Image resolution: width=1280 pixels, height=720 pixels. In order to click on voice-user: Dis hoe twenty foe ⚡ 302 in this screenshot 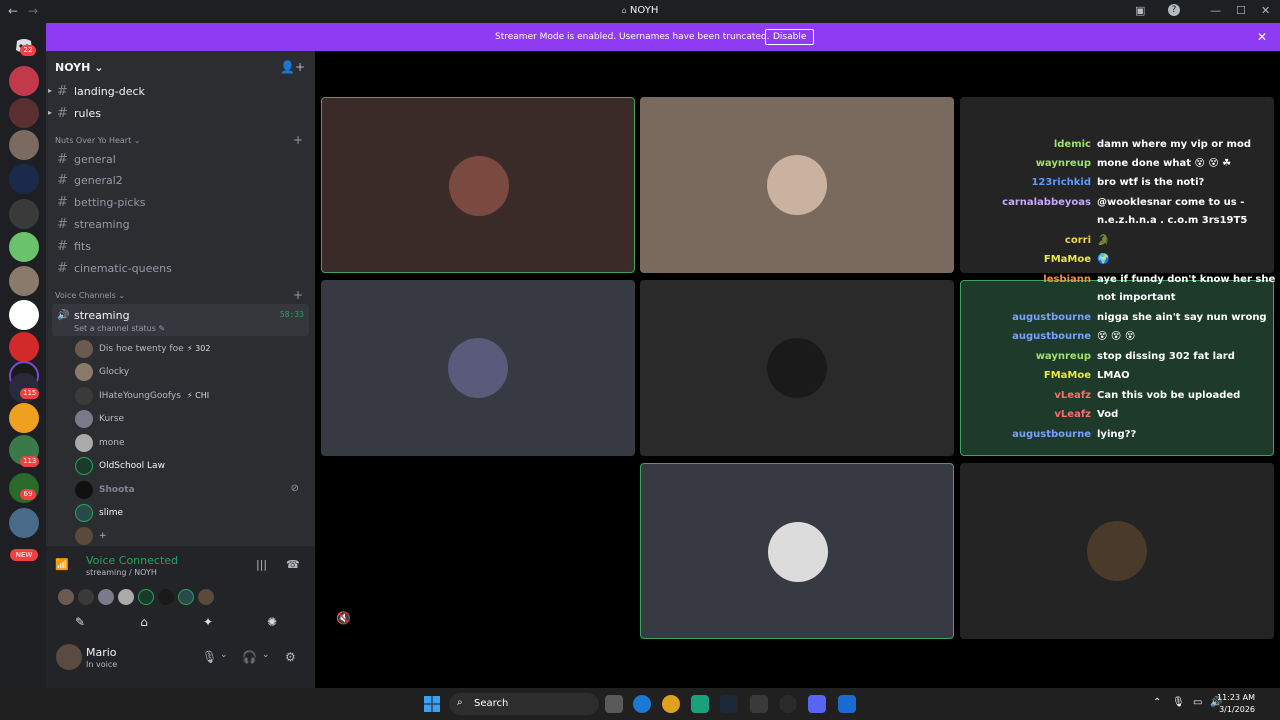, I will do `click(190, 349)`.